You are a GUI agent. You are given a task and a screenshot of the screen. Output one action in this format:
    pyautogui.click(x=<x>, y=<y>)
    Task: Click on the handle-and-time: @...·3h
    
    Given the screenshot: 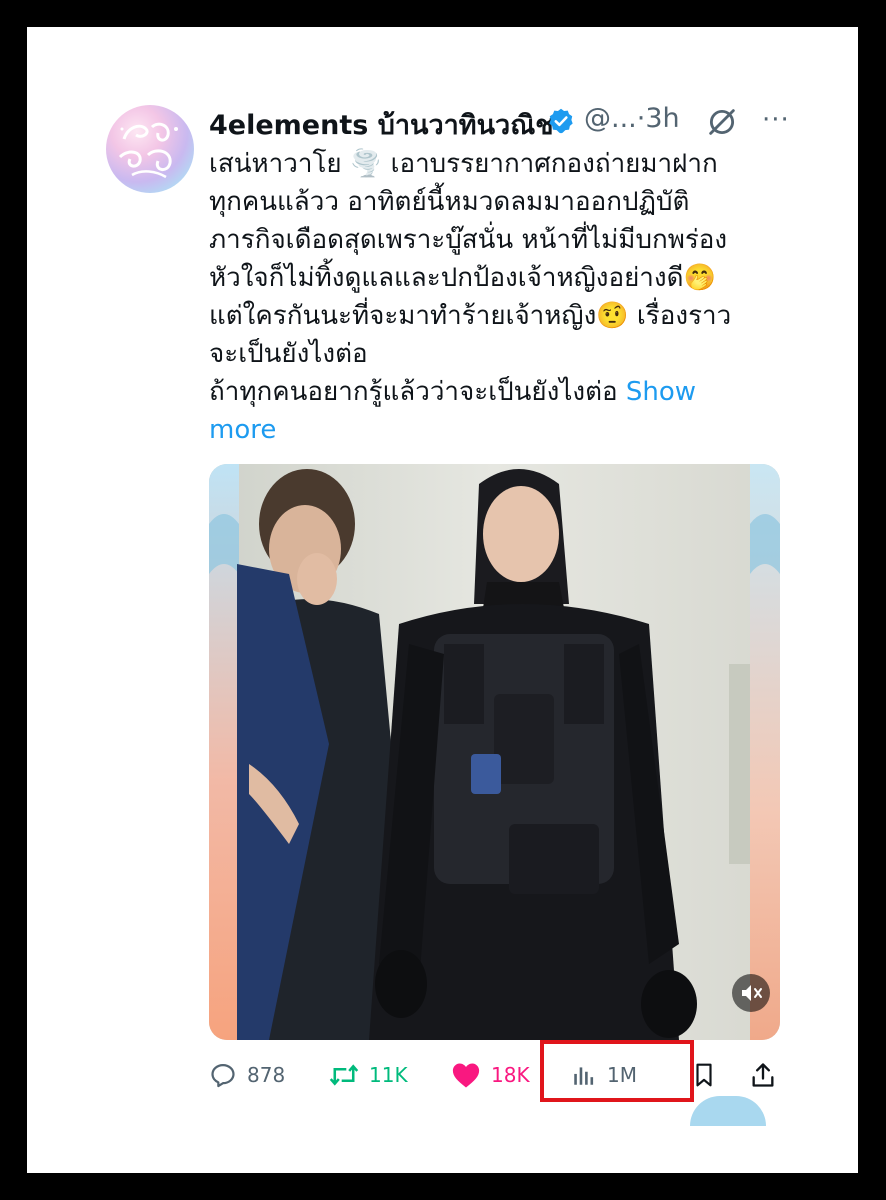 What is the action you would take?
    pyautogui.click(x=632, y=118)
    